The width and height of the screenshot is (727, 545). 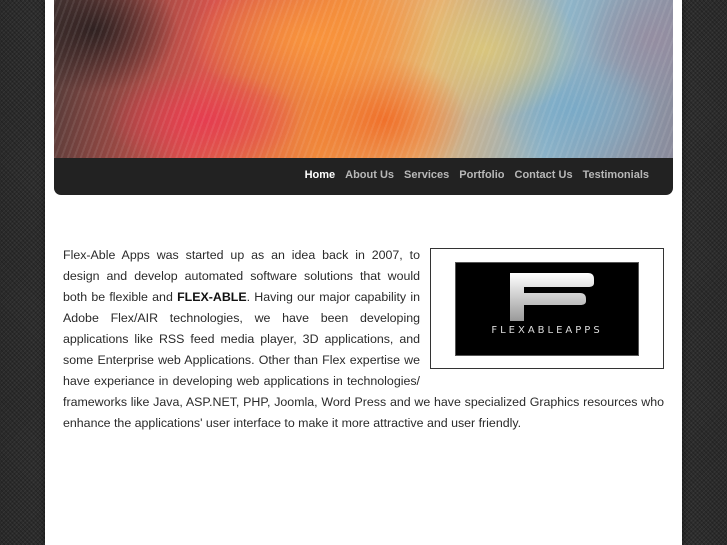 I want to click on logo-f-icon, so click(x=552, y=296).